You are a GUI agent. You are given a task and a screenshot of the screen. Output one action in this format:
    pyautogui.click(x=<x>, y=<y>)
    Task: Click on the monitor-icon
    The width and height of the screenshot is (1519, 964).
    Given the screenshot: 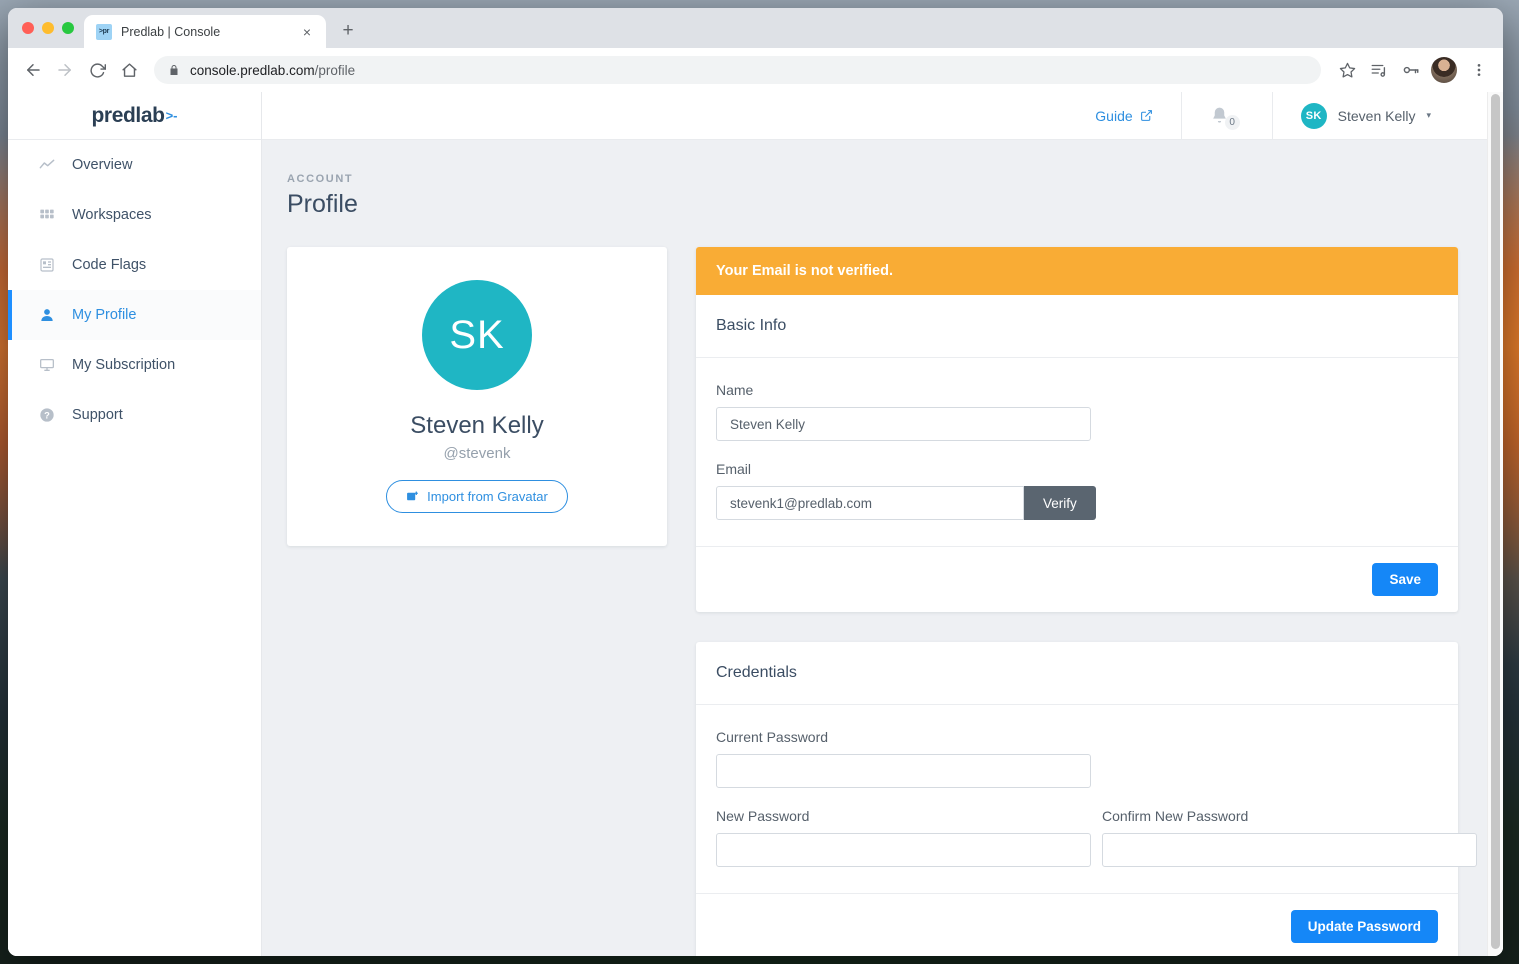 What is the action you would take?
    pyautogui.click(x=46, y=365)
    